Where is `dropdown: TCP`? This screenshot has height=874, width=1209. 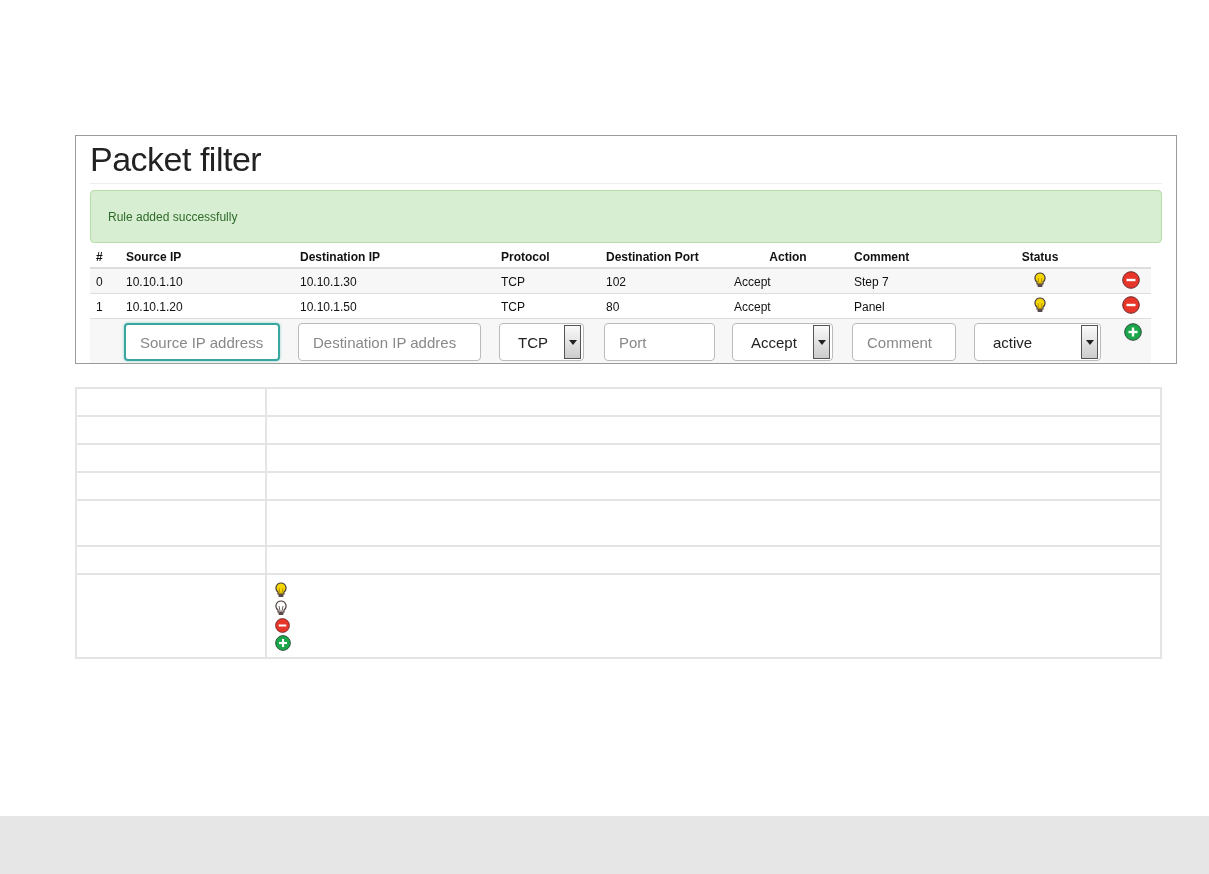
dropdown: TCP is located at coordinates (541, 342).